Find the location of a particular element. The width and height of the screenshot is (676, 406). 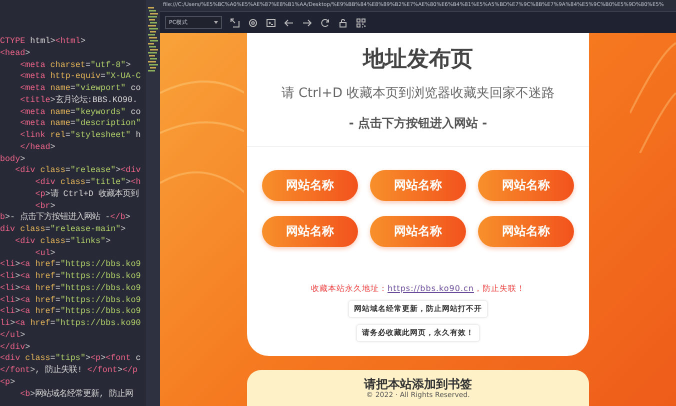

back-icon is located at coordinates (289, 23).